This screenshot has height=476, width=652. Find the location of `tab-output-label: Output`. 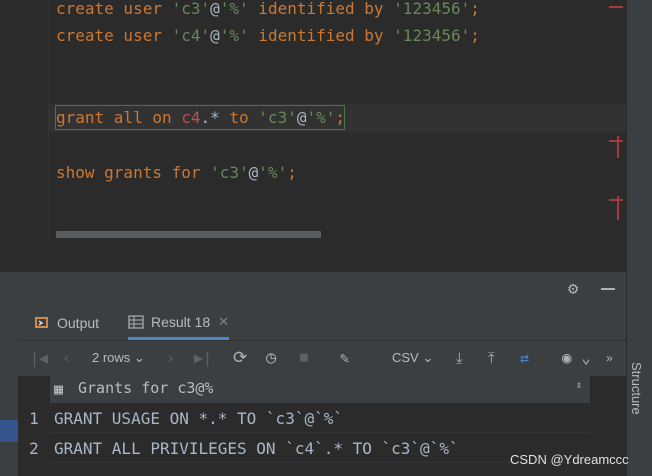

tab-output-label: Output is located at coordinates (78, 323).